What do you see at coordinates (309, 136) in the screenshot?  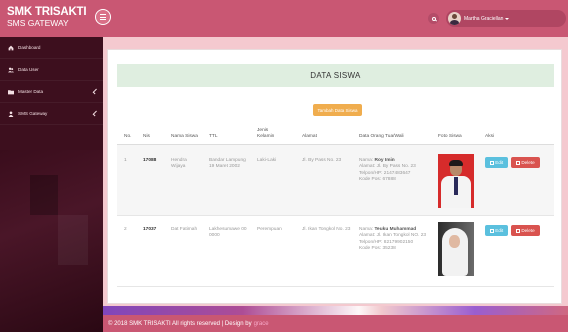 I see `column-header-alamat: Alamat` at bounding box center [309, 136].